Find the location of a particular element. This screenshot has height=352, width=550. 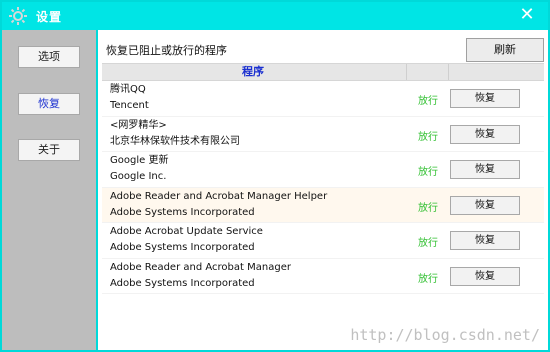

sidebar-item-restore: 恢复 is located at coordinates (49, 104).